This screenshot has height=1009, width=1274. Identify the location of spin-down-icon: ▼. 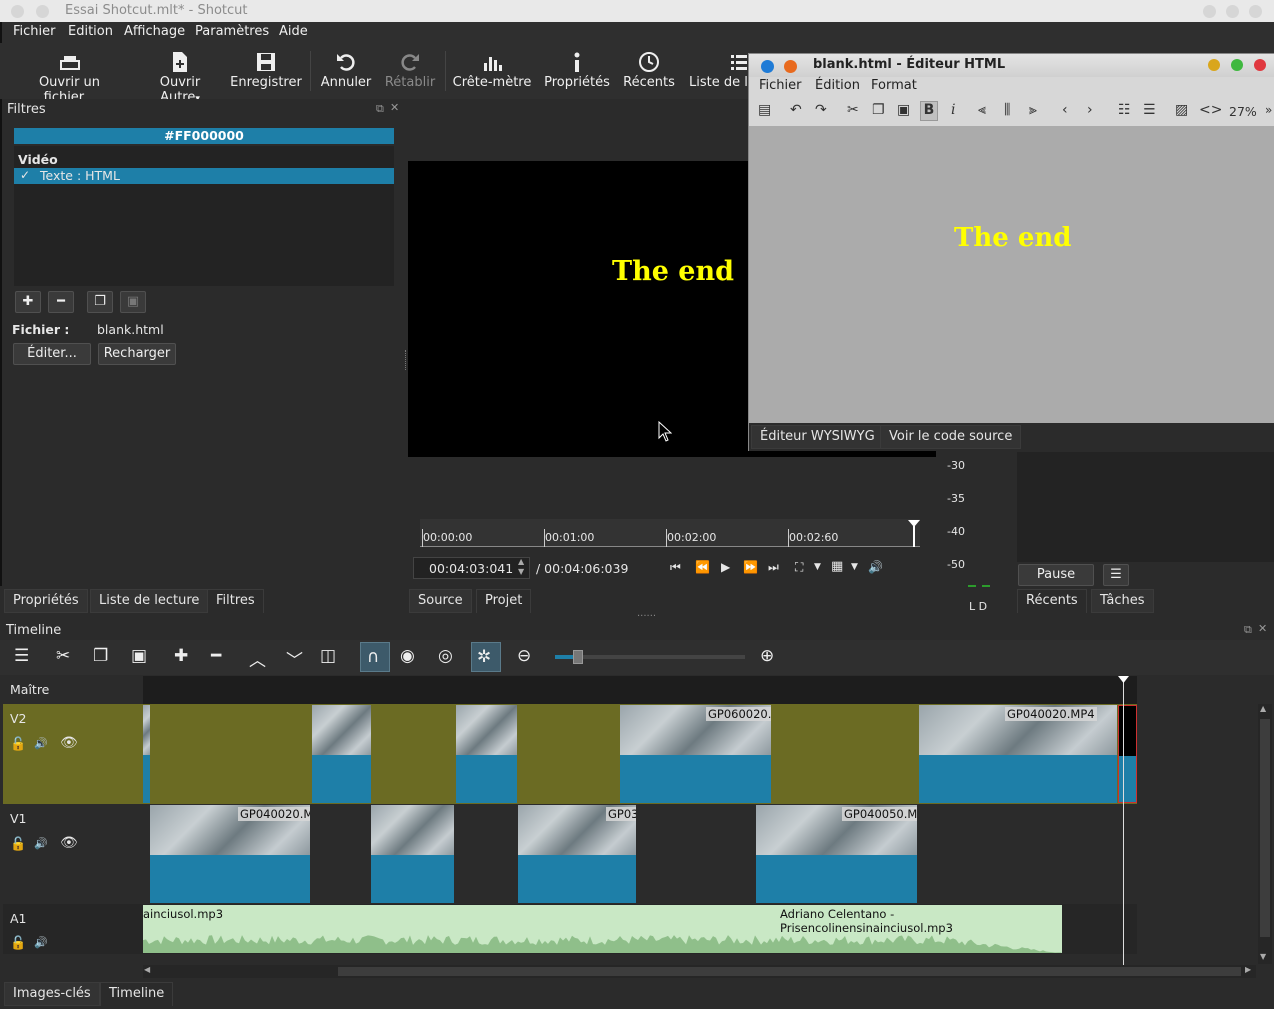
(521, 571).